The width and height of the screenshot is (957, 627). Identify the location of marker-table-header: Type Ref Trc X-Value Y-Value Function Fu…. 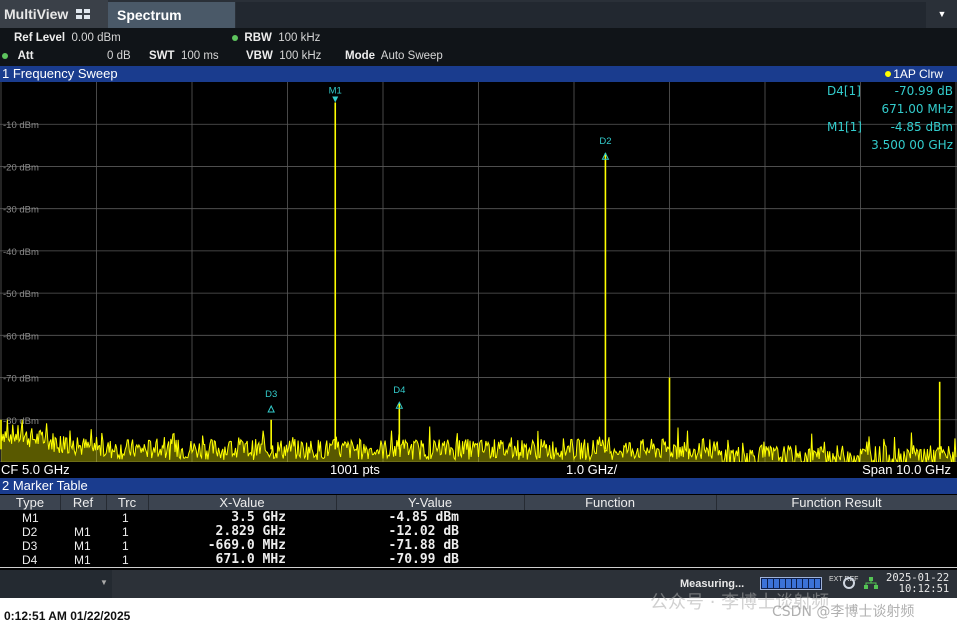
(478, 502).